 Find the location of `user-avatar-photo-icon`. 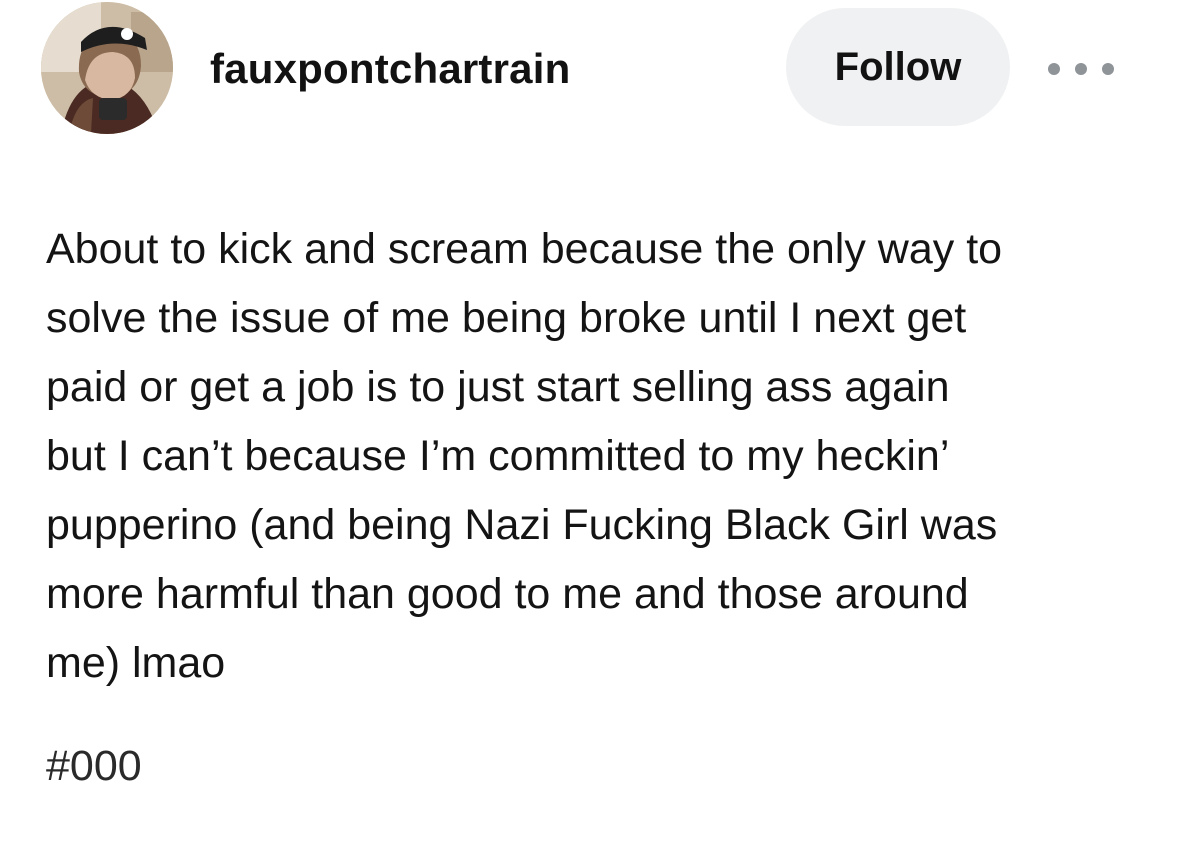

user-avatar-photo-icon is located at coordinates (107, 68).